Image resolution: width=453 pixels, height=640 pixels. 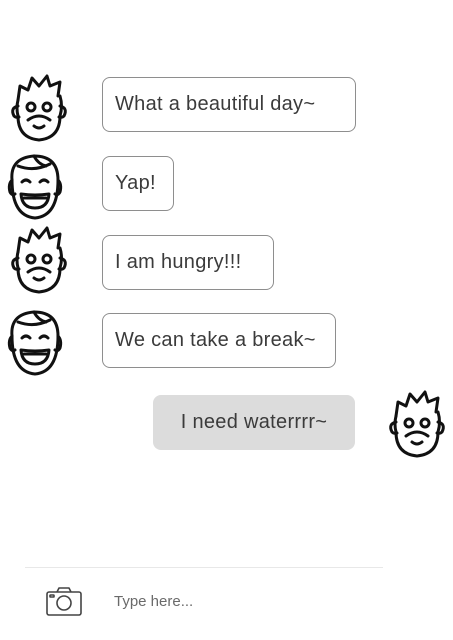 I want to click on message-text: I am hungry!!!, so click(x=178, y=262).